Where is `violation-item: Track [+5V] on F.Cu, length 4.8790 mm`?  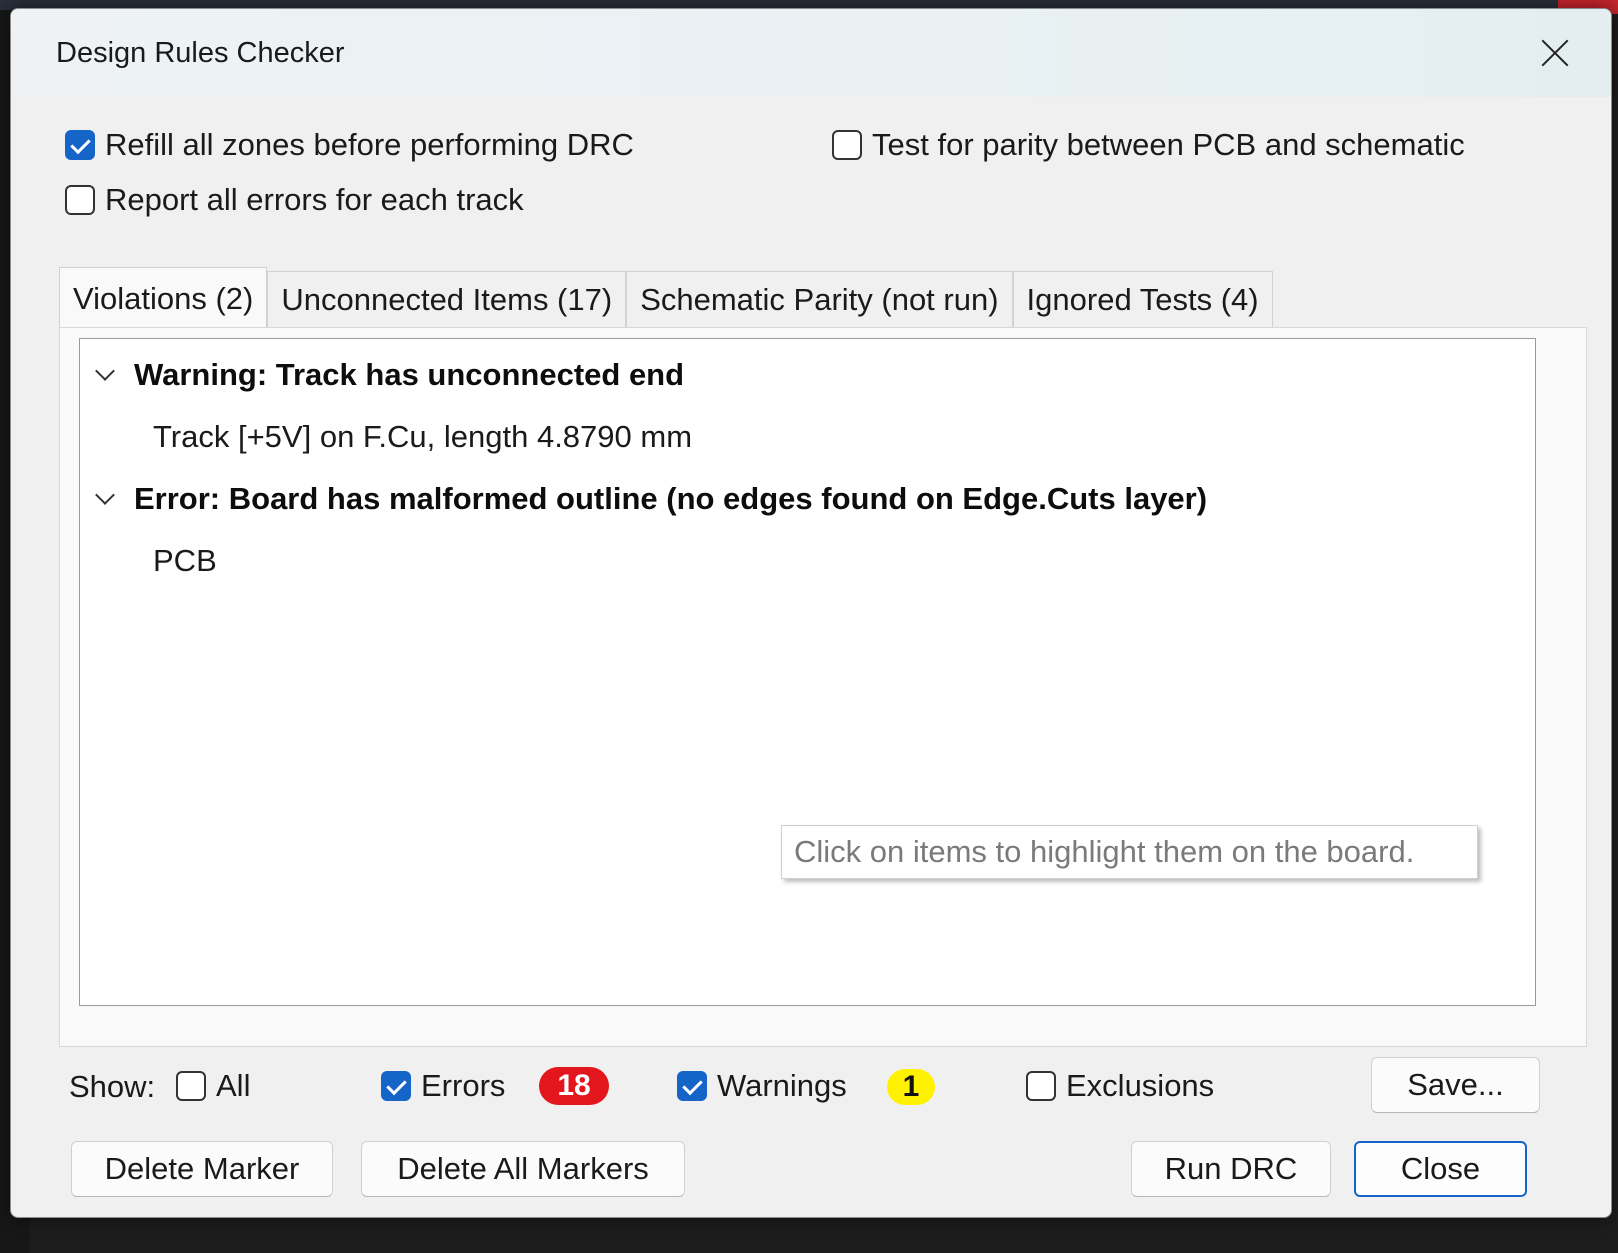
violation-item: Track [+5V] on F.Cu, length 4.8790 mm is located at coordinates (422, 437).